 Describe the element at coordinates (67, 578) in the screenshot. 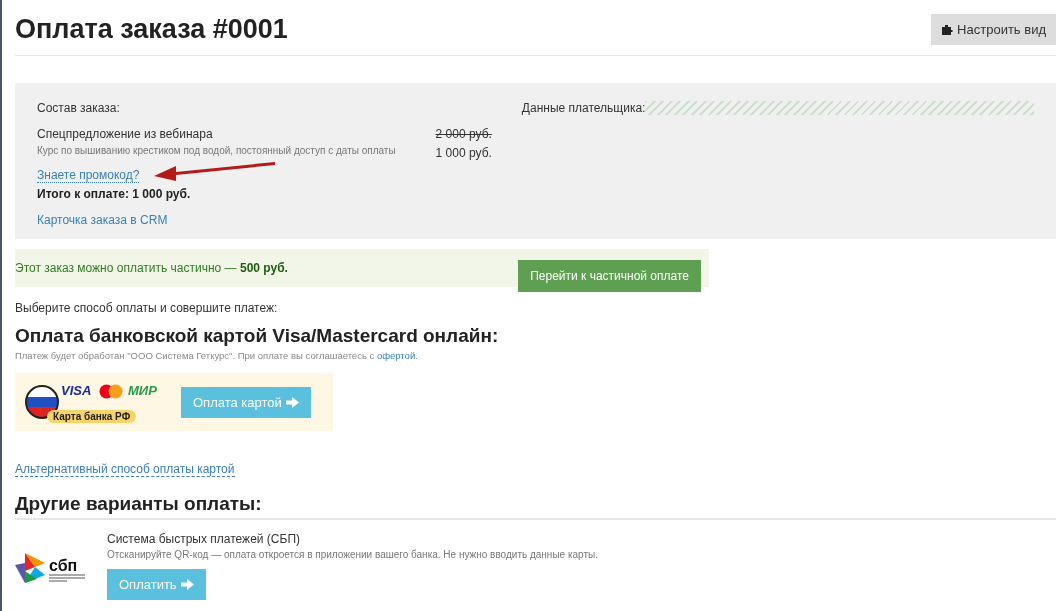

I see `logo-lines-icon` at that location.